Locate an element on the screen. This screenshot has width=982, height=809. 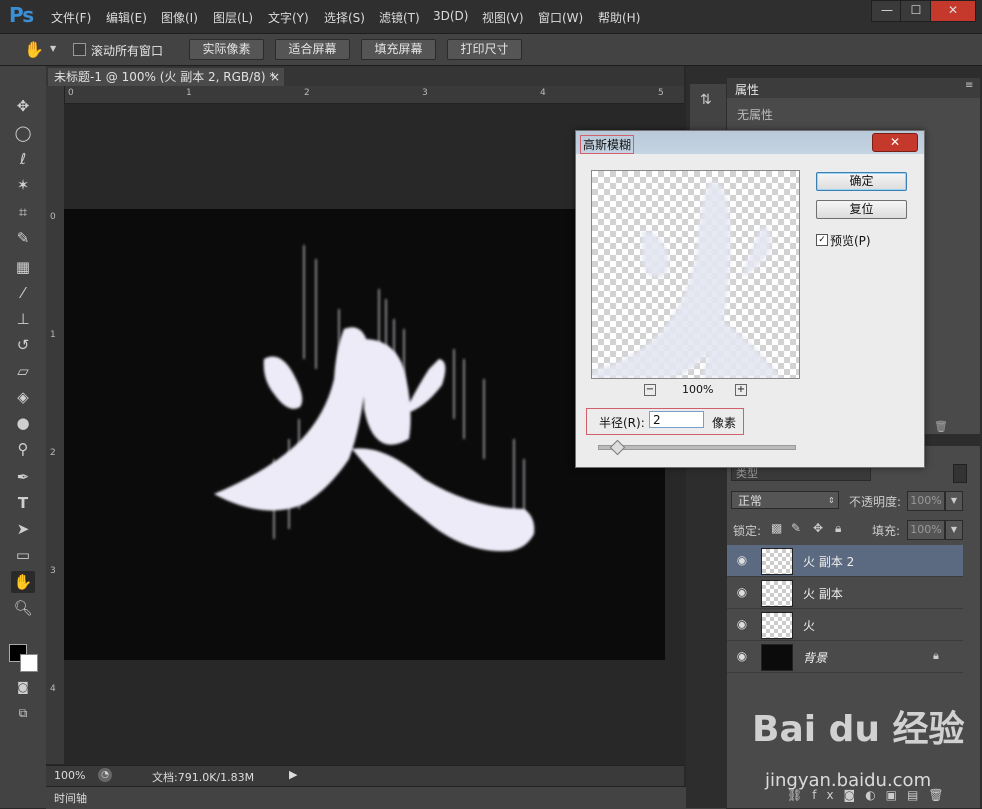
opacity-field: 100% is located at coordinates (926, 501).